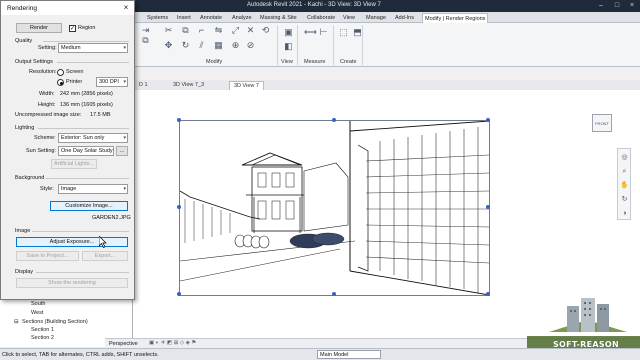 The height and width of the screenshot is (360, 640). Describe the element at coordinates (323, 32) in the screenshot. I see `dimension-icon: ⊢` at that location.